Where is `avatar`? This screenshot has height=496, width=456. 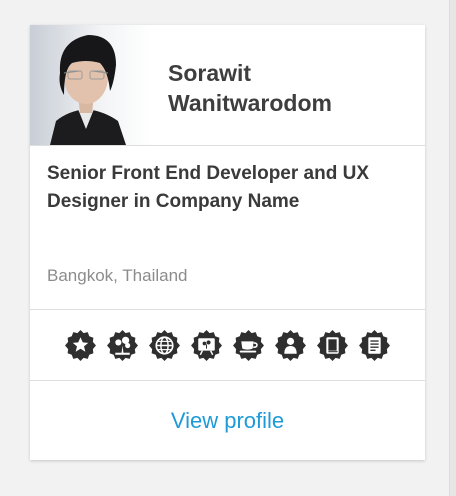 avatar is located at coordinates (90, 85).